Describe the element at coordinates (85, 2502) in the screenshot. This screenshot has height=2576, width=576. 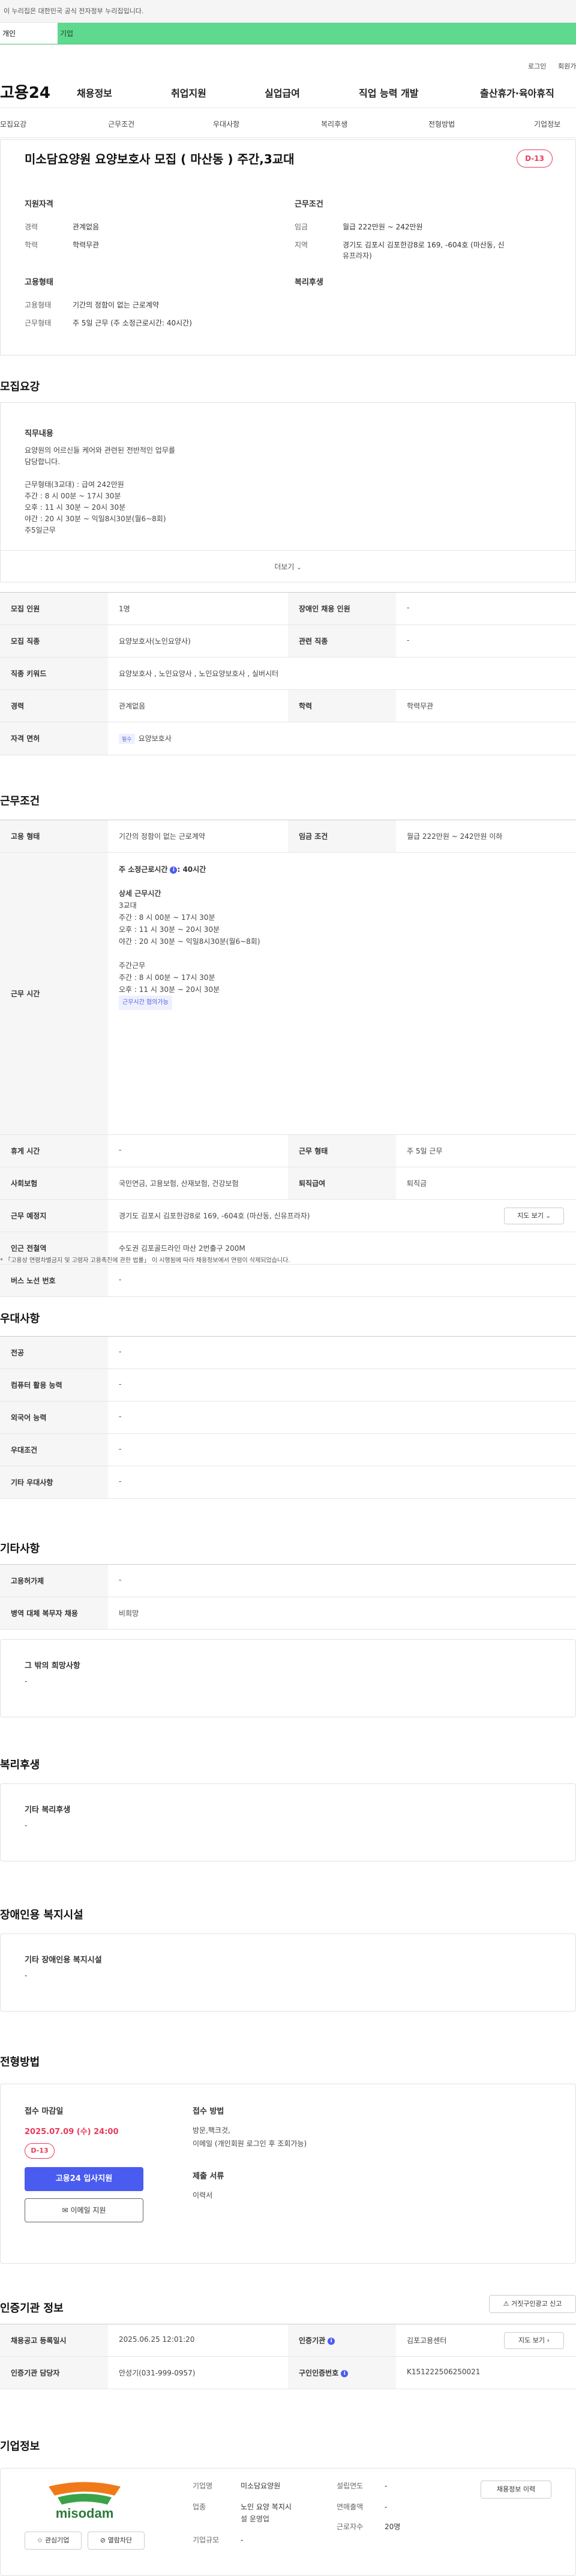
I see `company-logo: misodam` at that location.